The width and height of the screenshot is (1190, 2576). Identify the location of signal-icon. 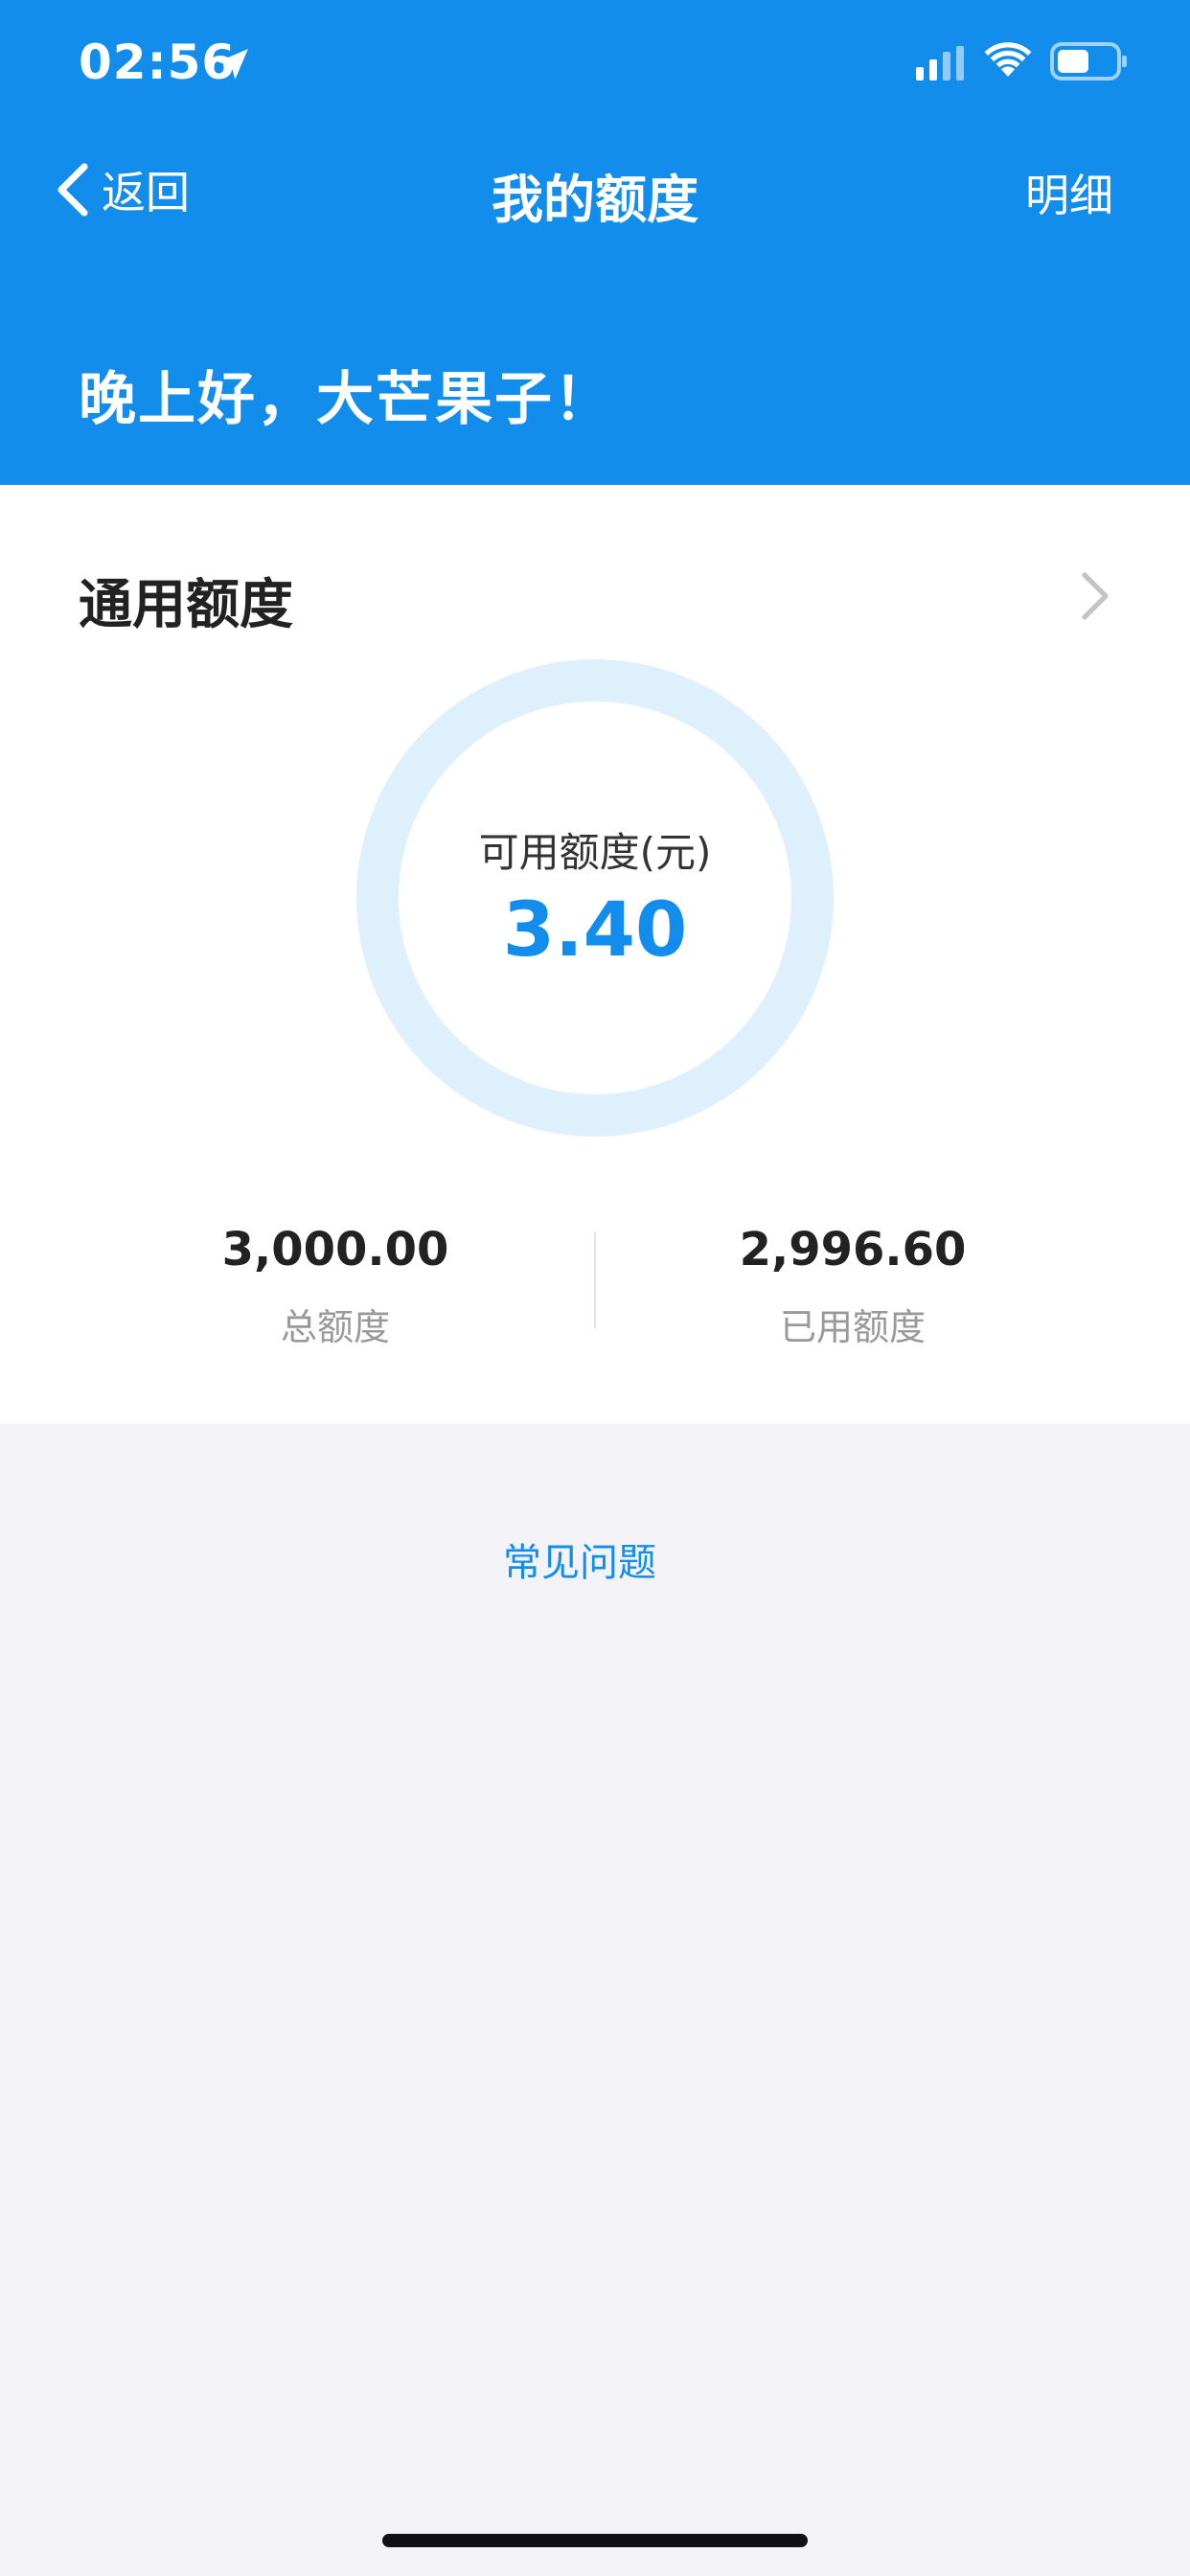
(940, 63).